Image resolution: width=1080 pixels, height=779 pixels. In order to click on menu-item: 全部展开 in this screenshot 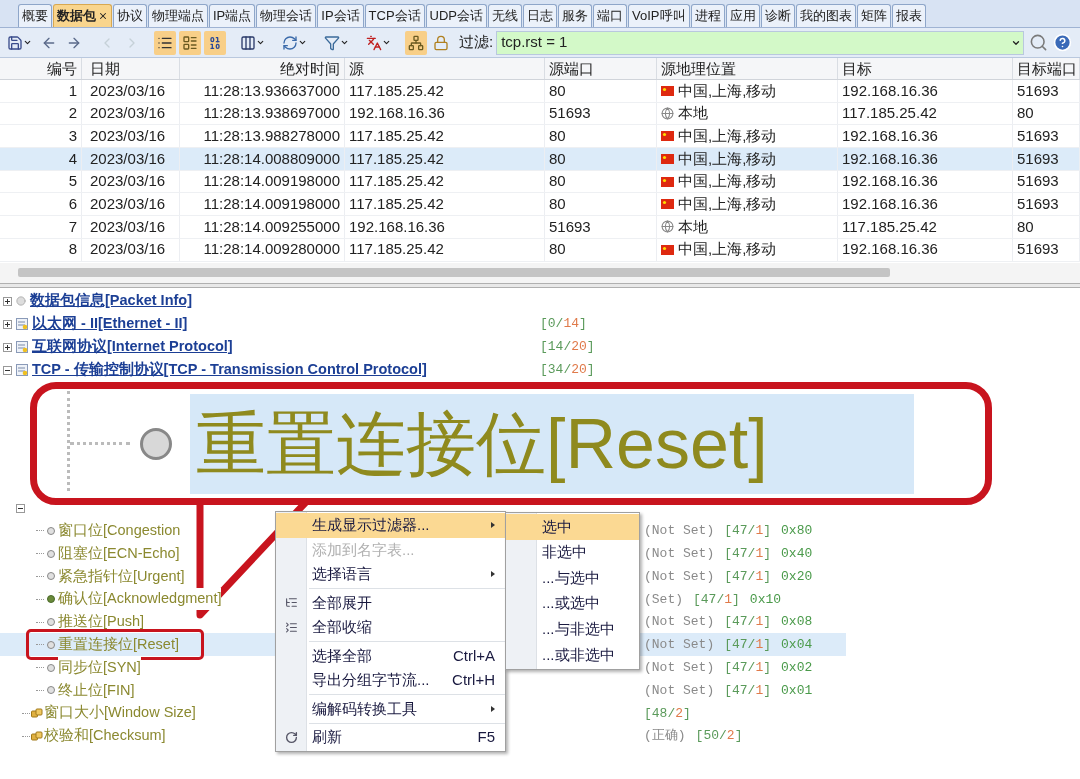, I will do `click(390, 602)`.